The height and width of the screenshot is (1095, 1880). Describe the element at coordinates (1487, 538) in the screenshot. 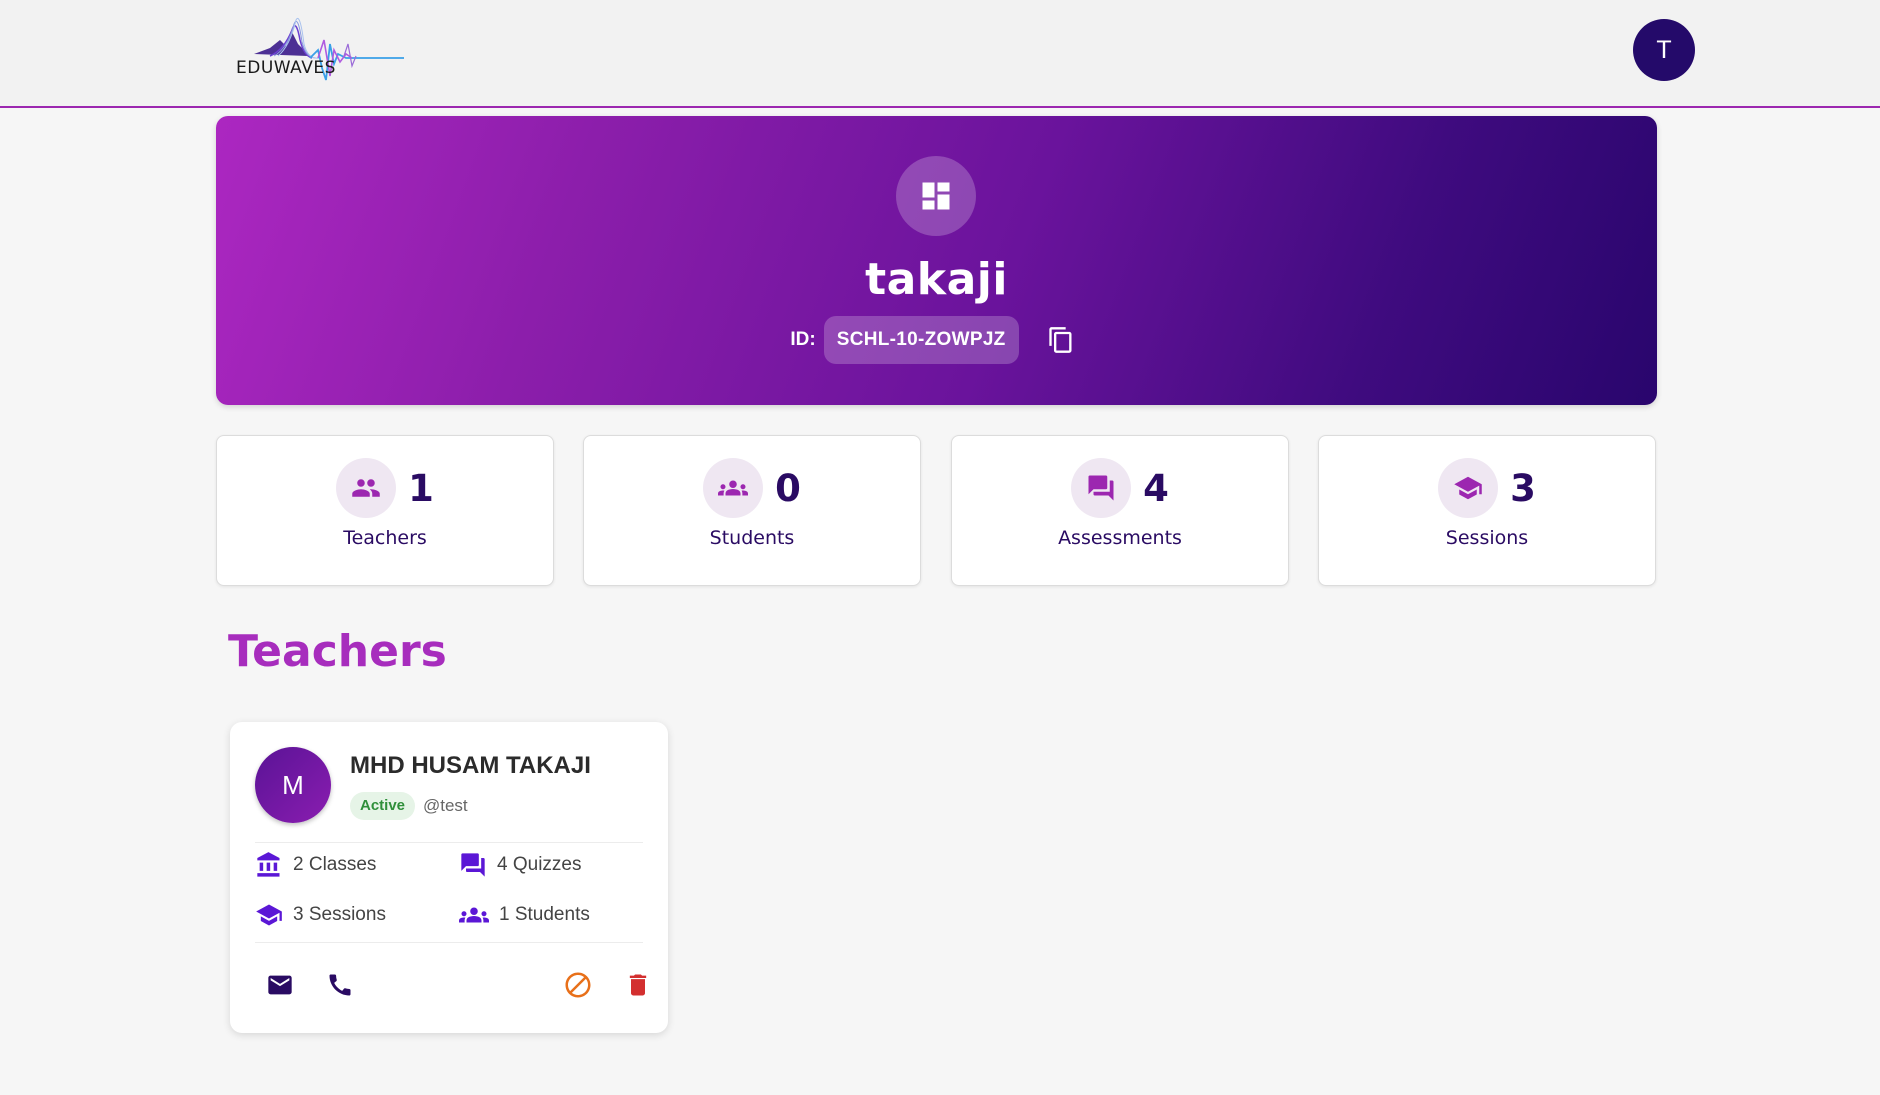

I see `stat-label: Sessions` at that location.